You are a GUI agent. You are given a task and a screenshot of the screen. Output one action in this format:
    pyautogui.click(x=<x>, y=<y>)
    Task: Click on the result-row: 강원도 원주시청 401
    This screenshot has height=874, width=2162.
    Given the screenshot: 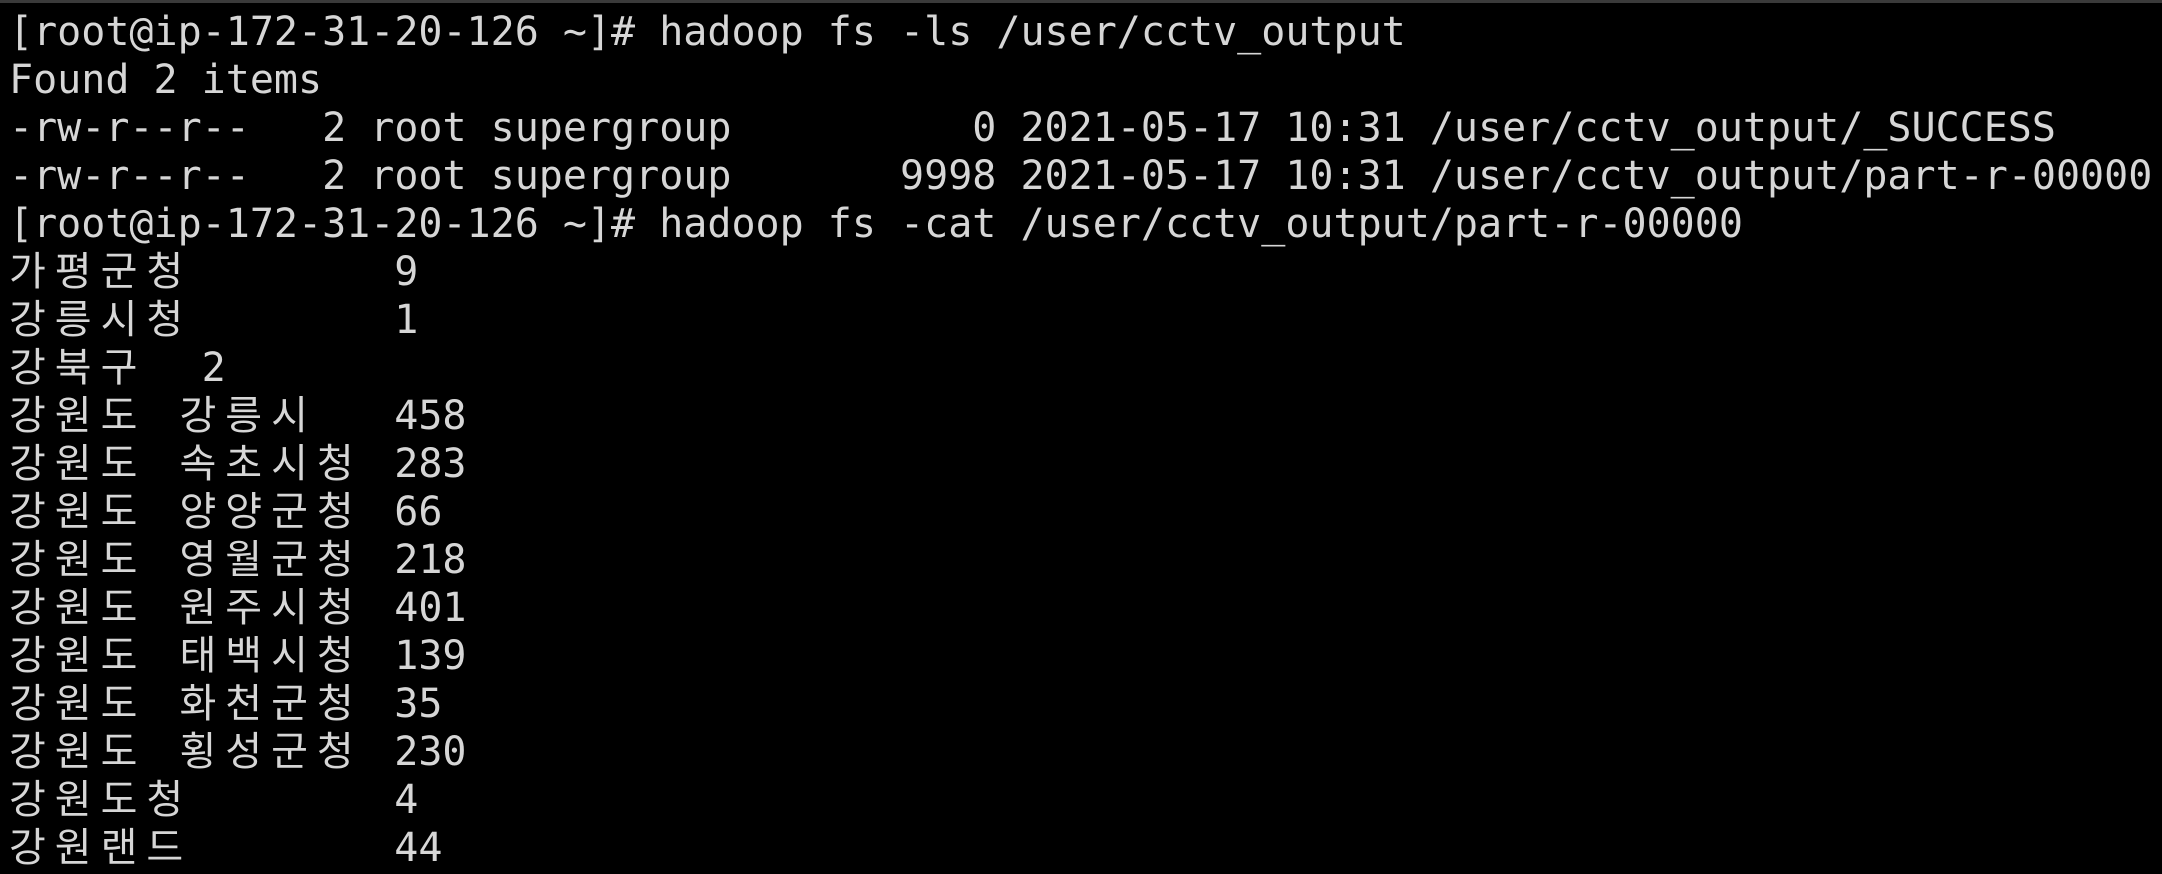 What is the action you would take?
    pyautogui.click(x=1085, y=608)
    